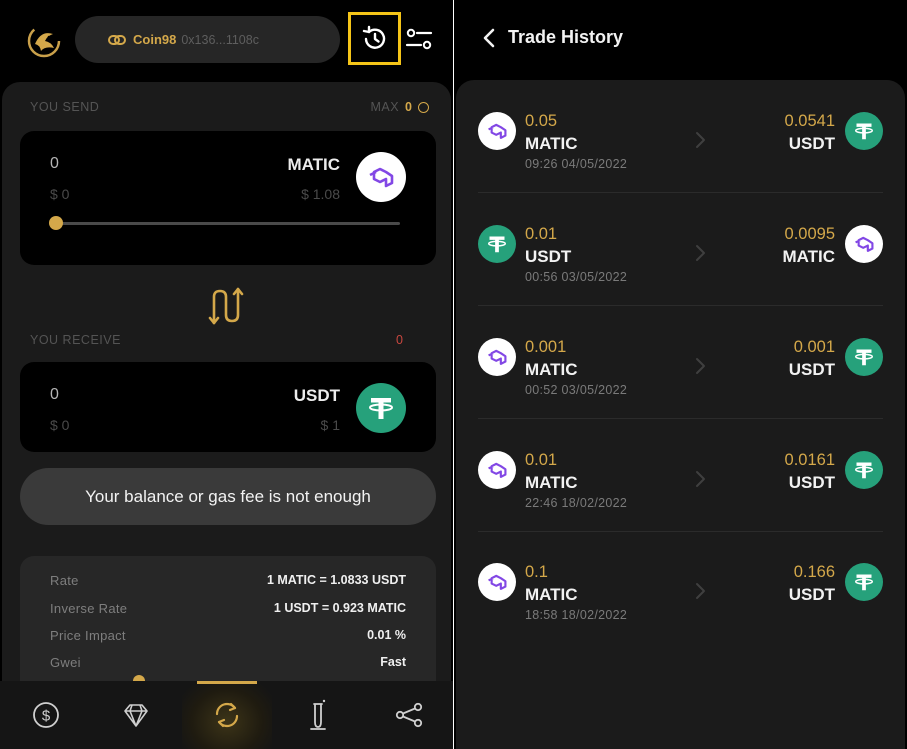 The height and width of the screenshot is (749, 907). I want to click on wallet-address: 0x136...1108c, so click(220, 39).